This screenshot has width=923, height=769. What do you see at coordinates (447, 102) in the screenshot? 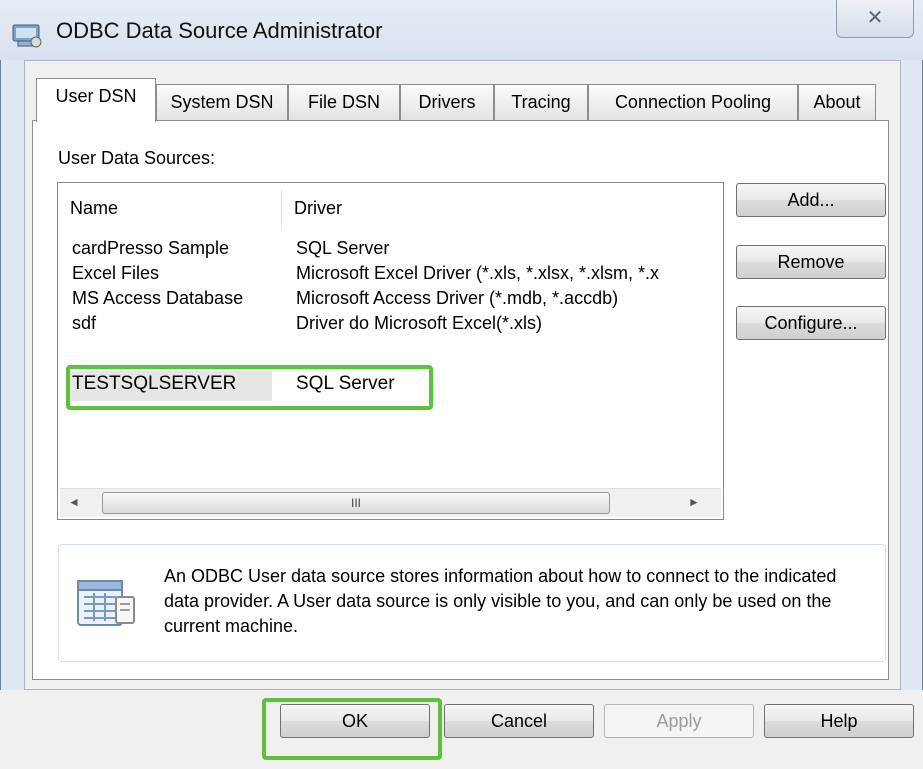
I see `tab-drivers: Drivers` at bounding box center [447, 102].